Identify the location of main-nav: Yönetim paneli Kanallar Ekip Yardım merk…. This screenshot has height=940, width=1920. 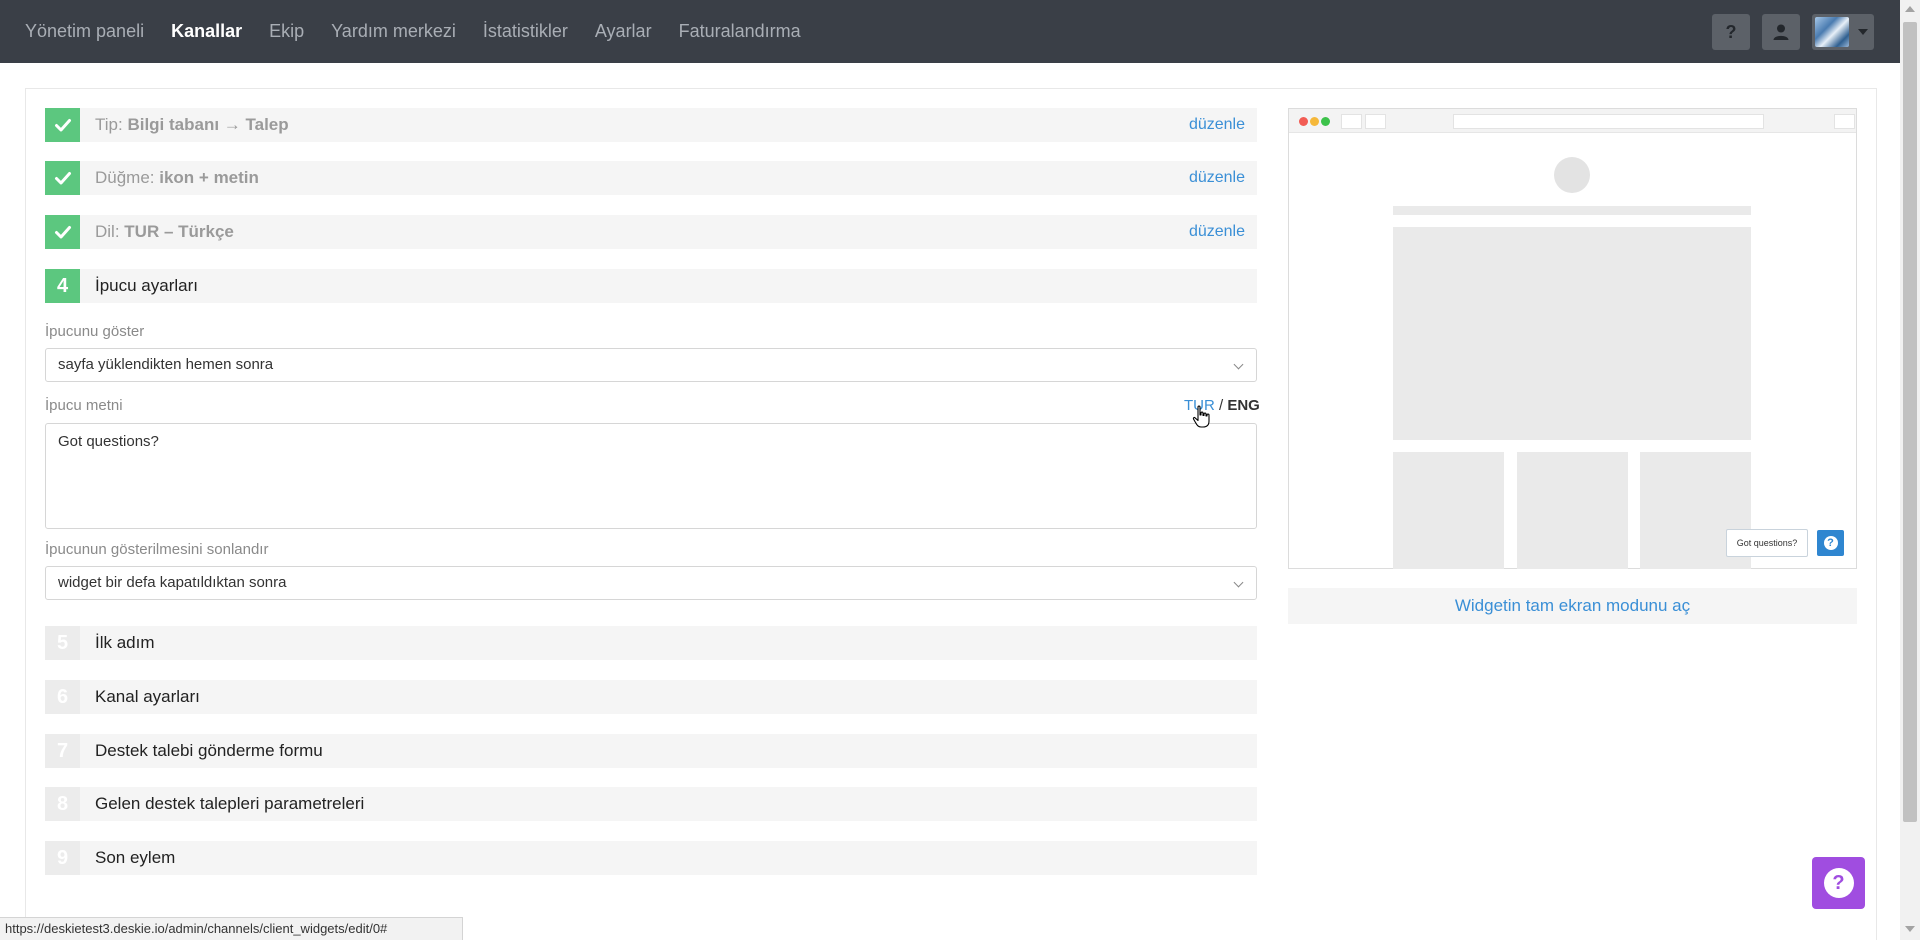
(426, 31).